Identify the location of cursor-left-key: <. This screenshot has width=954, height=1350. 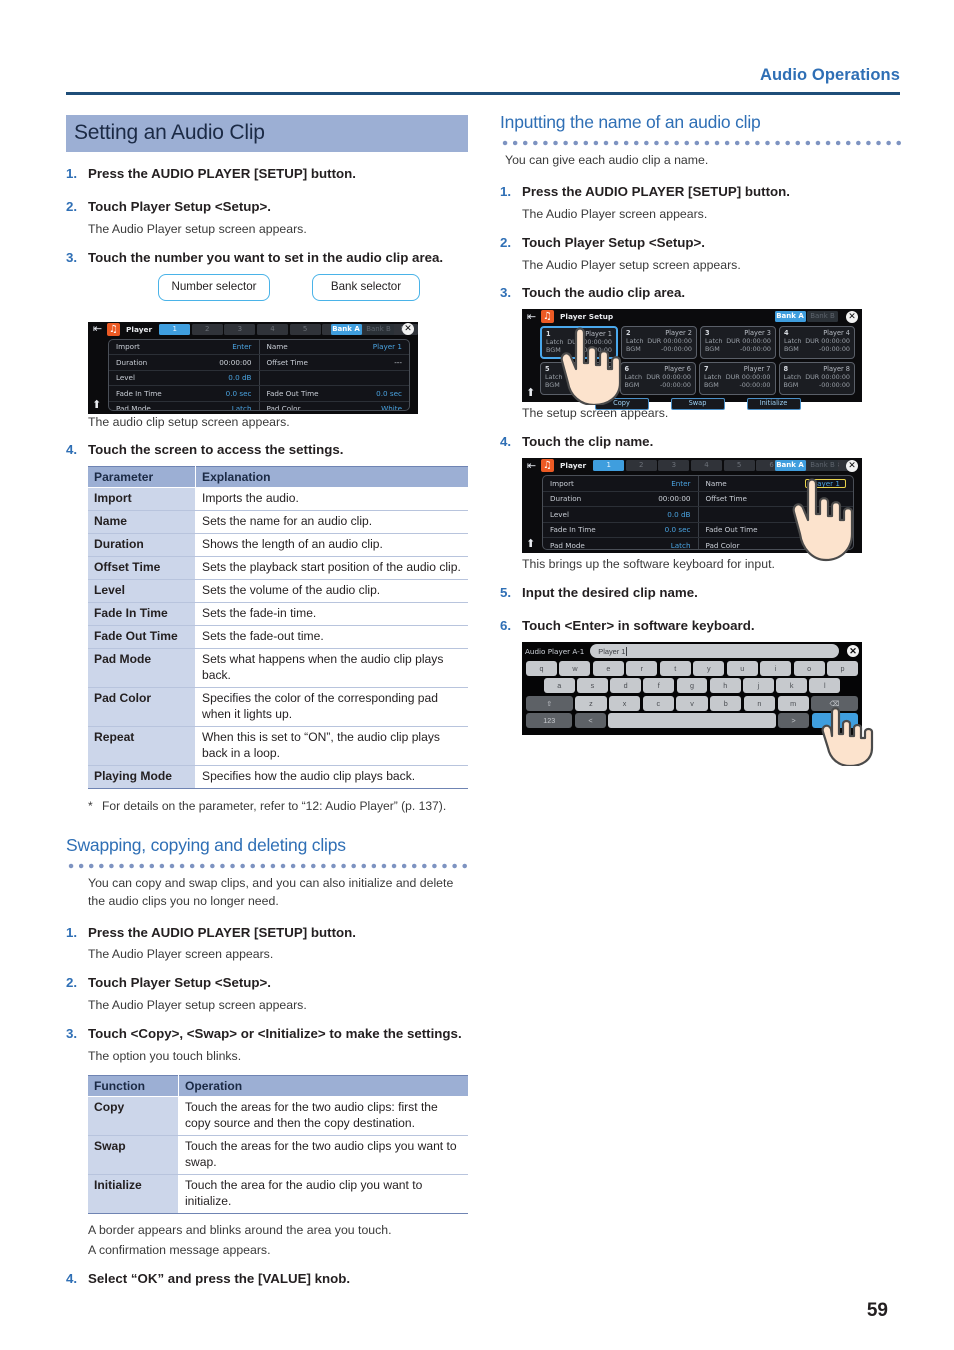
(590, 721).